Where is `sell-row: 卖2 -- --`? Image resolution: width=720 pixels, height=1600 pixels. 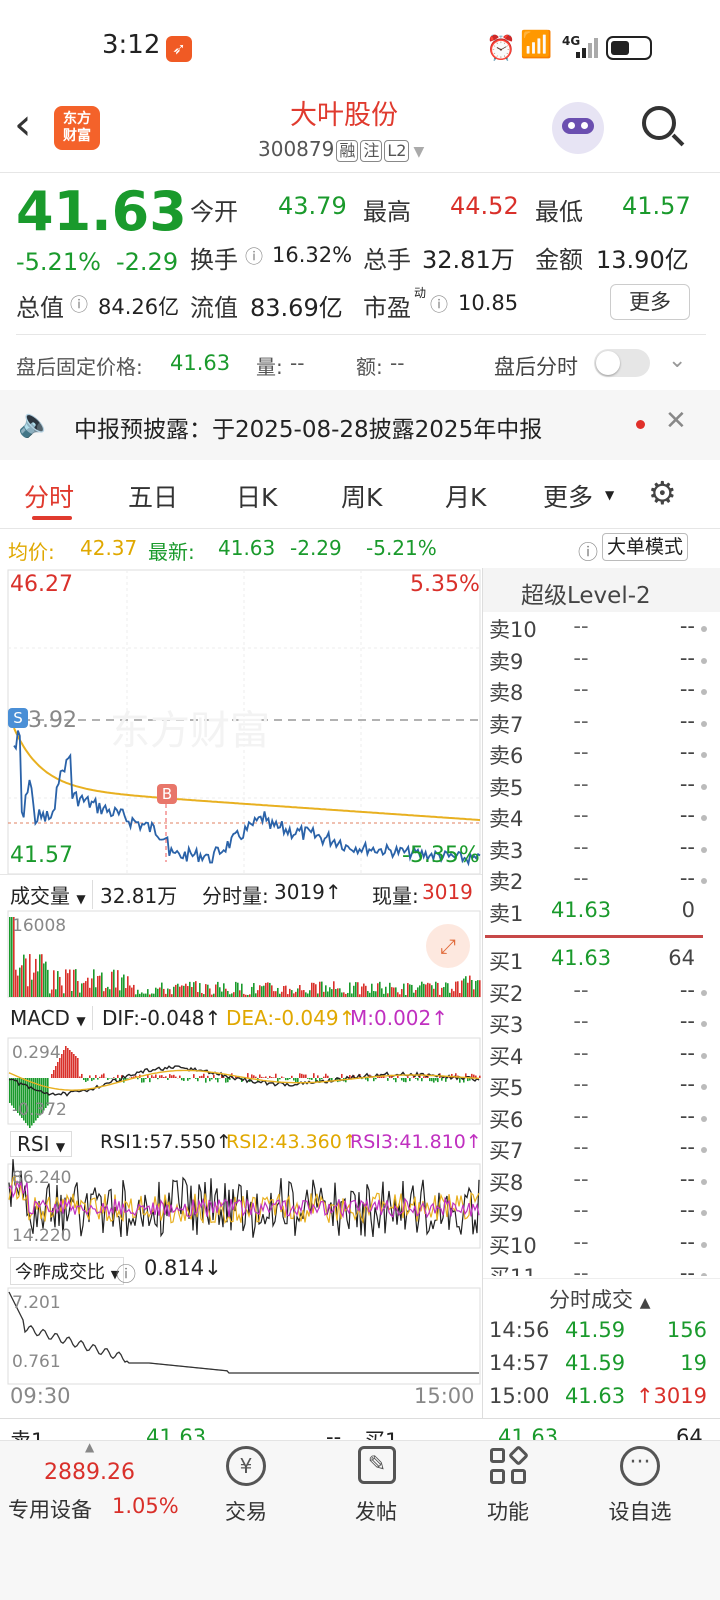 sell-row: 卖2 -- -- is located at coordinates (597, 881).